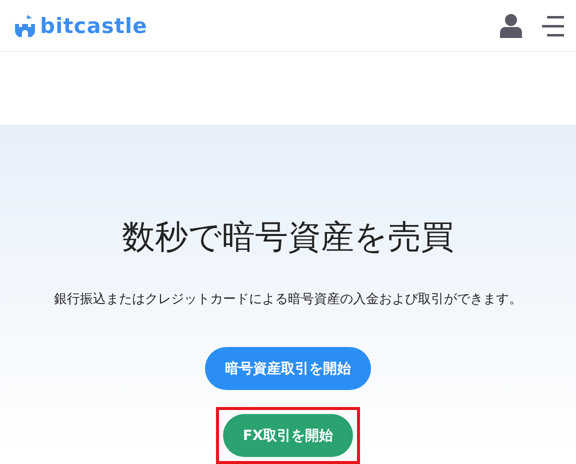 The image size is (576, 464). Describe the element at coordinates (288, 237) in the screenshot. I see `hero-title: 数秒で暗号資産を売買` at that location.